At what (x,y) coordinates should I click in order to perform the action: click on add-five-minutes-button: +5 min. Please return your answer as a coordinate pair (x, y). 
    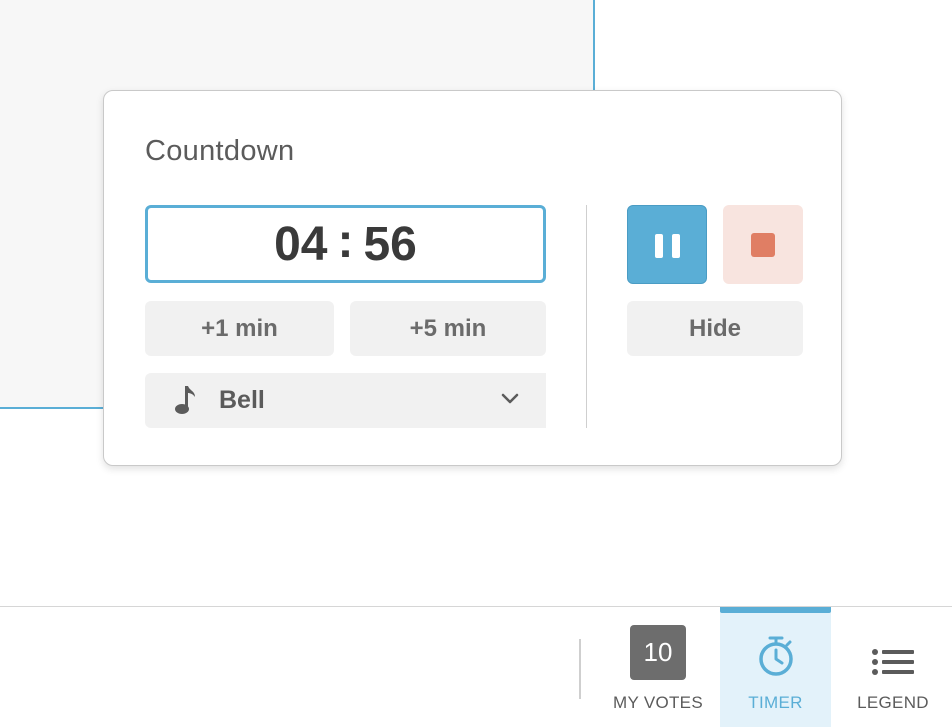
    Looking at the image, I should click on (448, 328).